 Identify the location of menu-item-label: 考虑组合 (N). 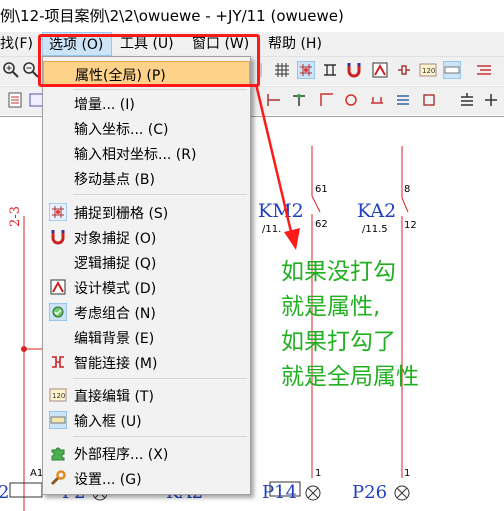
(115, 314).